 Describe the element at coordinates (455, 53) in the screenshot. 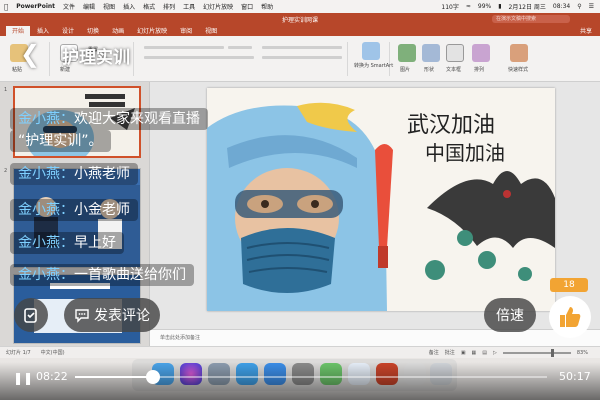

I see `textbox-icon` at that location.